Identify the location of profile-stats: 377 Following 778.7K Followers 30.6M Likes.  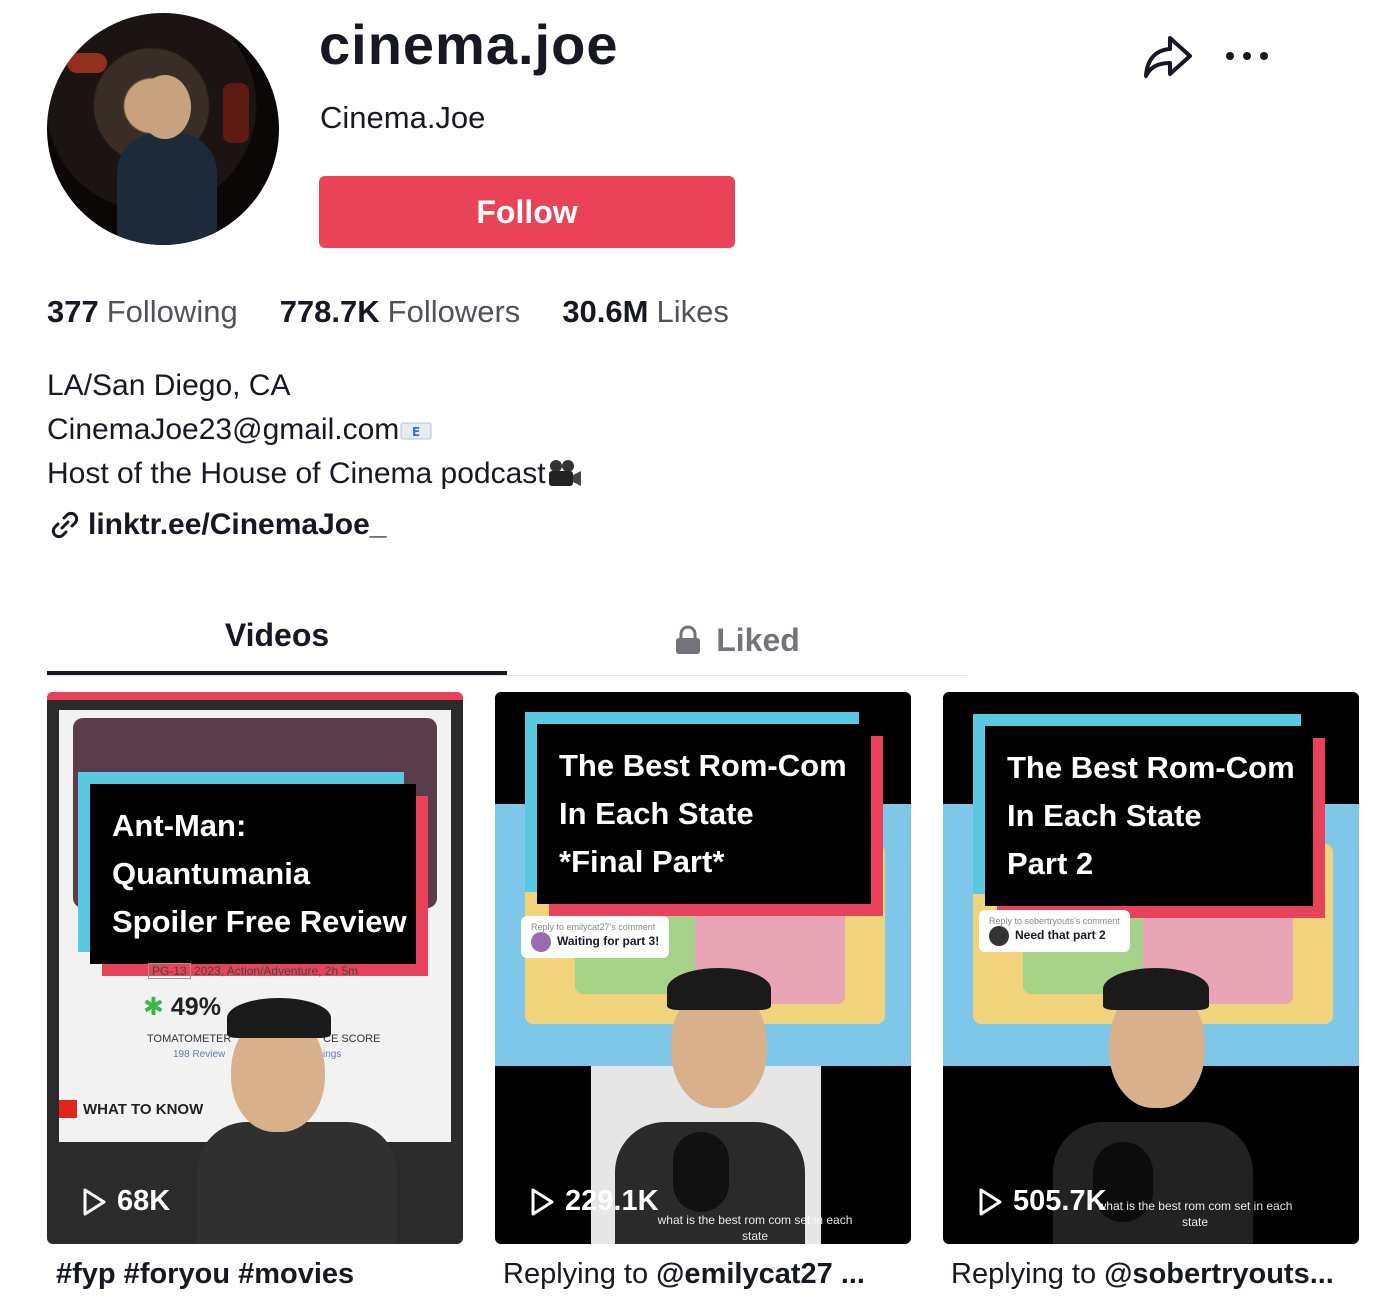
(409, 312).